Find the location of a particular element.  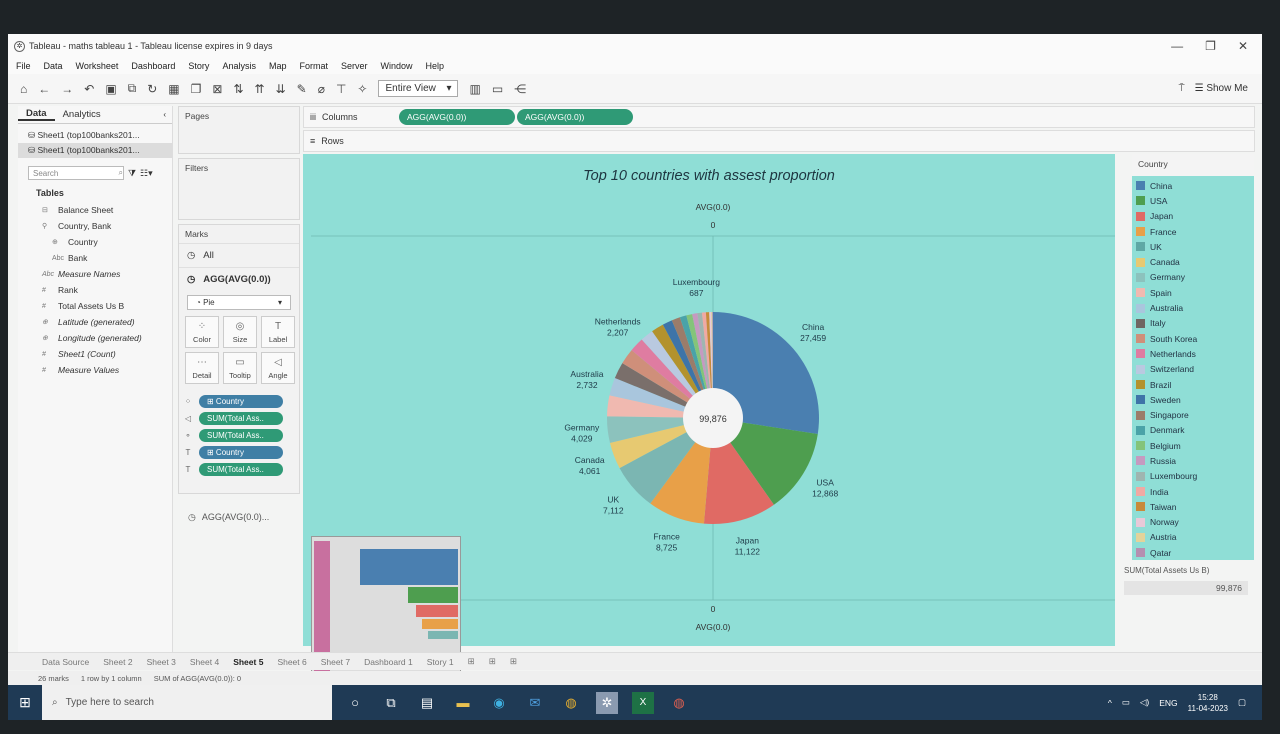

legend-item: Belgium is located at coordinates (1193, 445).